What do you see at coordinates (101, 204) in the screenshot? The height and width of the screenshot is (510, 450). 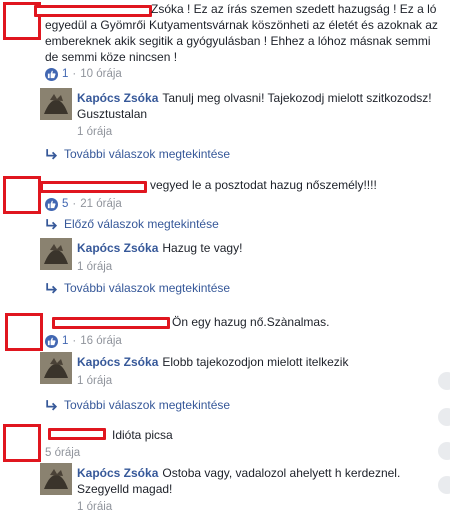 I see `comment-time: 21 órája` at bounding box center [101, 204].